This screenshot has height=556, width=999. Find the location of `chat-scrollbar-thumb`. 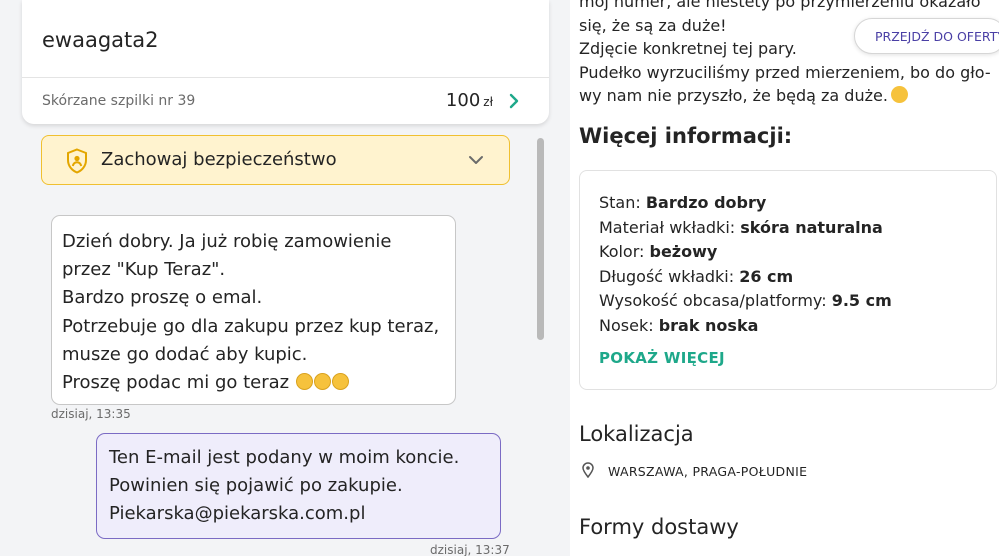

chat-scrollbar-thumb is located at coordinates (540, 239).